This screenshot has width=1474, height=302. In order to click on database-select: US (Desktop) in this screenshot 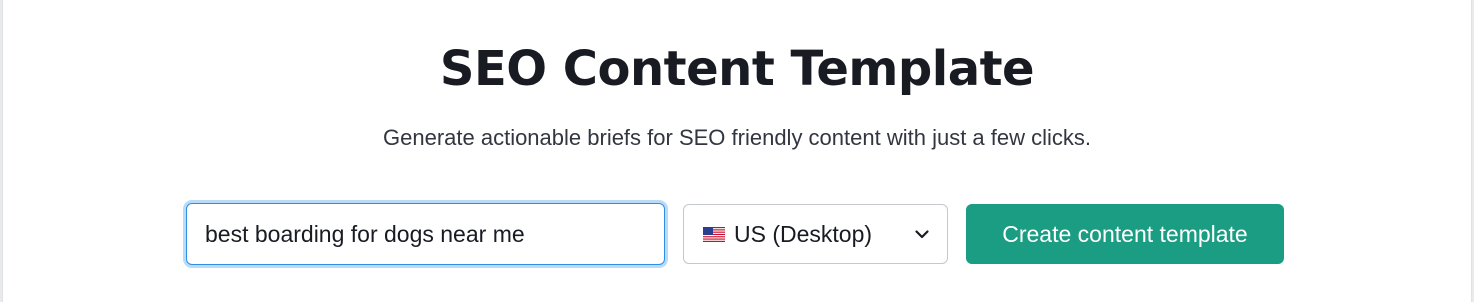, I will do `click(815, 234)`.